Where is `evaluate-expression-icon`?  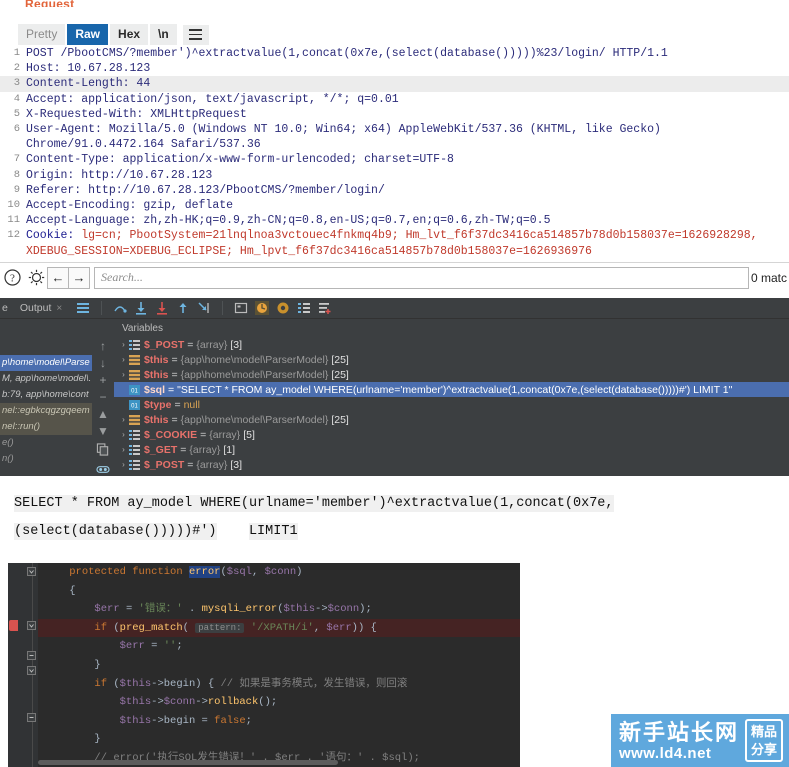 evaluate-expression-icon is located at coordinates (241, 308).